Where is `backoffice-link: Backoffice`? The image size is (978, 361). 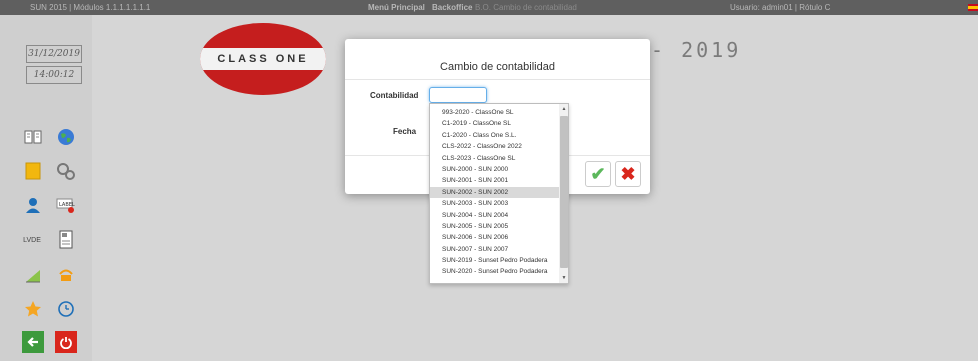 backoffice-link: Backoffice is located at coordinates (452, 7).